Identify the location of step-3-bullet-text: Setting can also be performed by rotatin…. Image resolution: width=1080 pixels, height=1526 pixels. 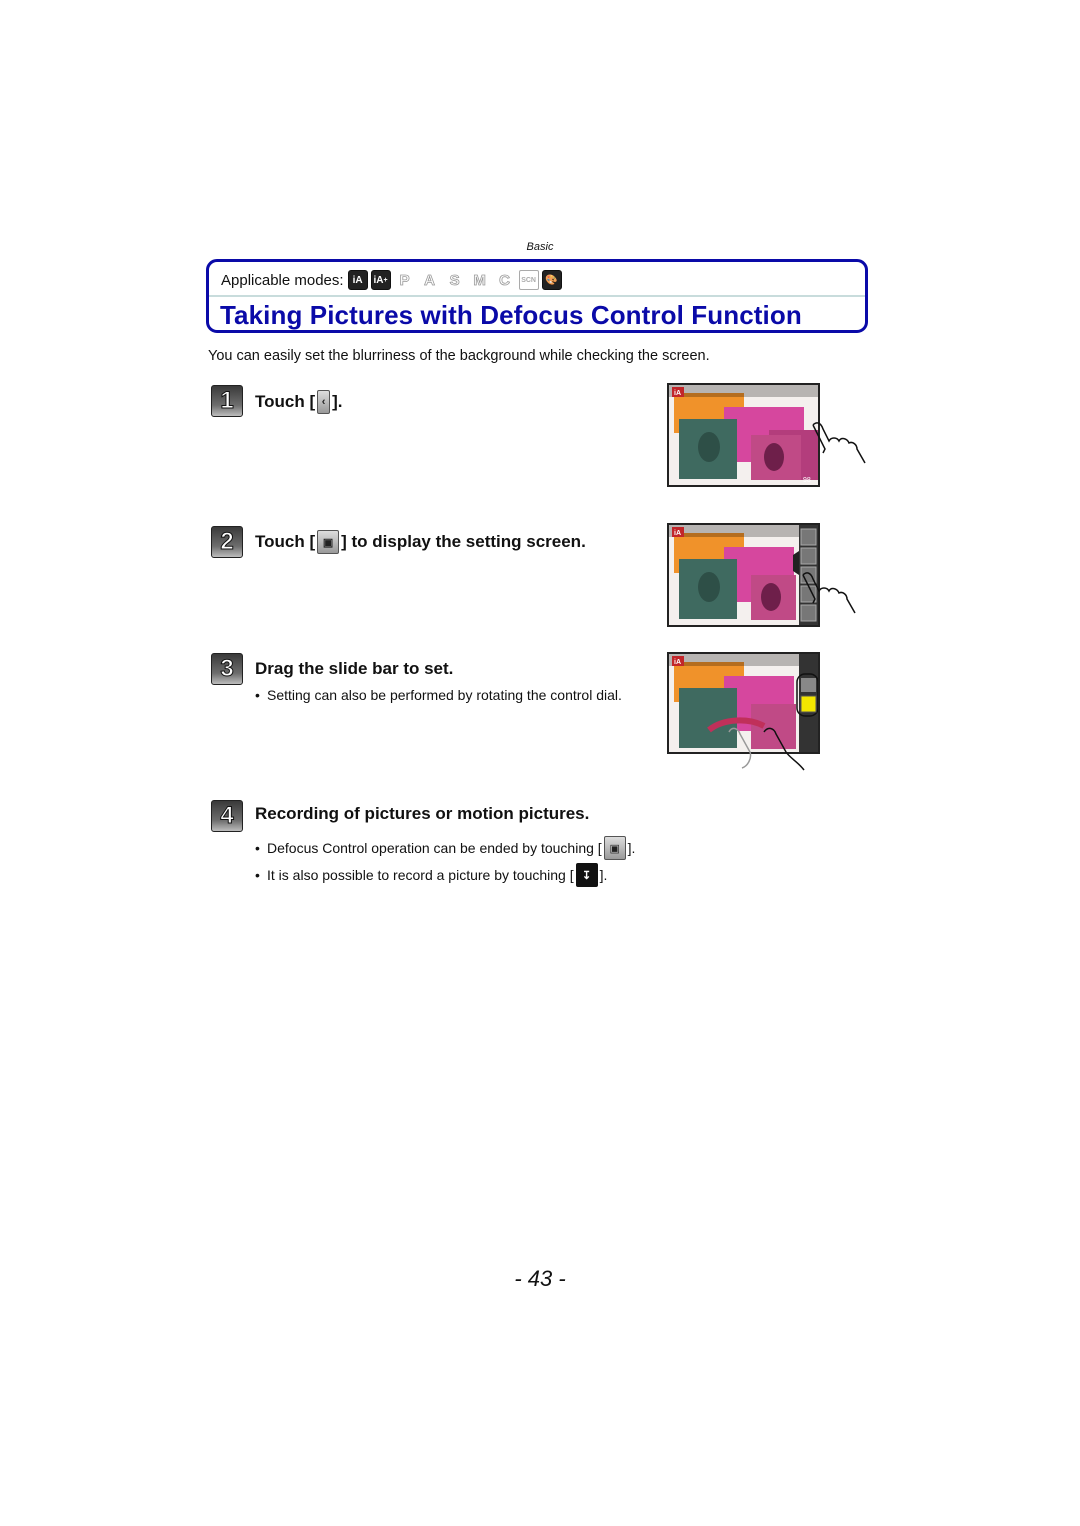
(444, 695).